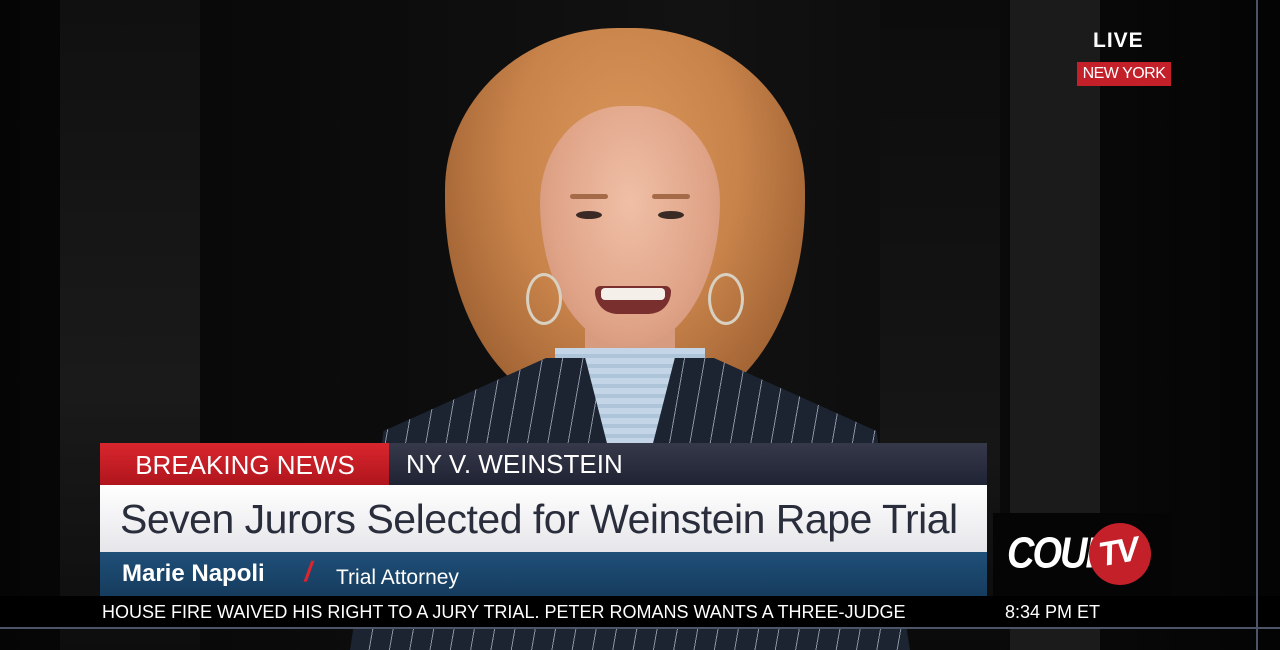 Image resolution: width=1280 pixels, height=650 pixels. What do you see at coordinates (1082, 554) in the screenshot?
I see `channel-logo: COURT TV` at bounding box center [1082, 554].